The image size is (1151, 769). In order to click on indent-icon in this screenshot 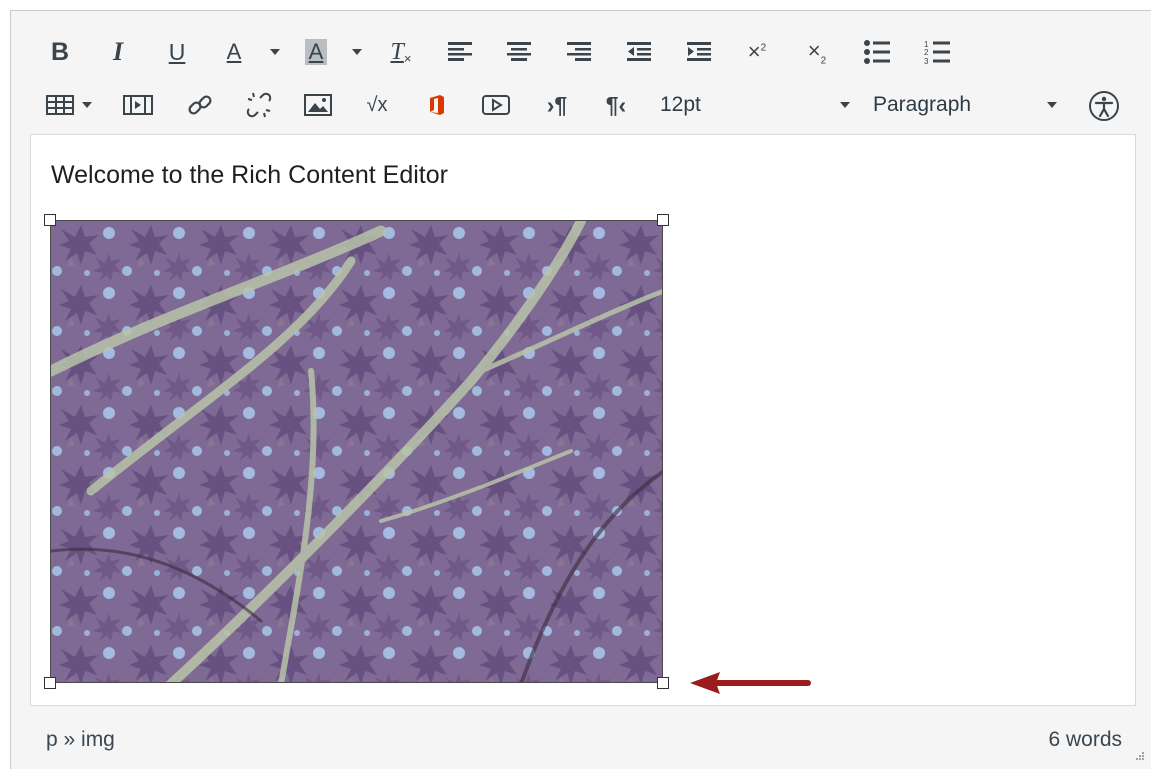, I will do `click(699, 51)`.